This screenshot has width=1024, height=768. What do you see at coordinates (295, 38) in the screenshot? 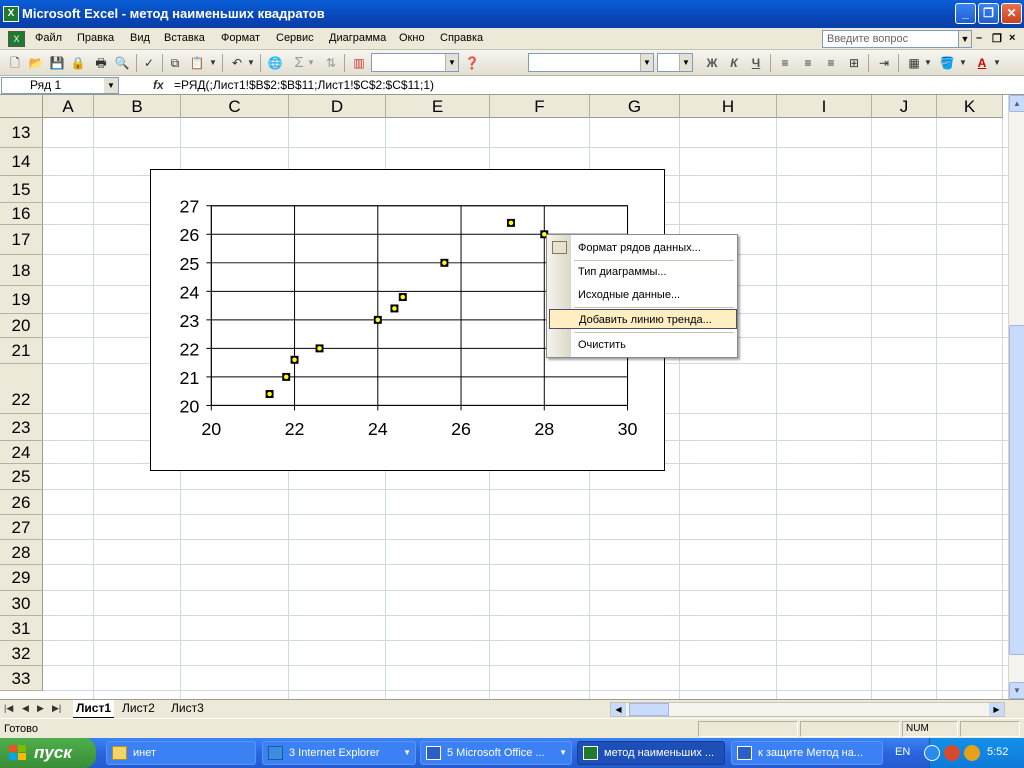
I see `menu-tools: Сервис` at bounding box center [295, 38].